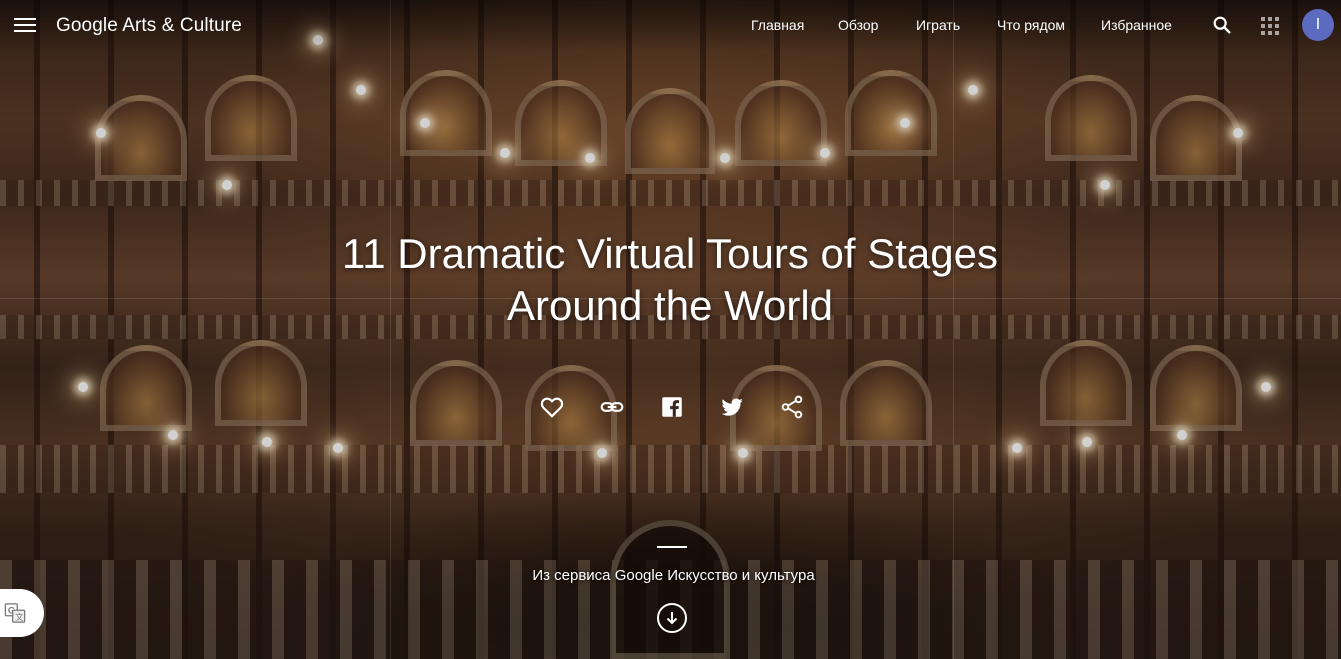  I want to click on nav-link-explore: Обзор, so click(858, 25).